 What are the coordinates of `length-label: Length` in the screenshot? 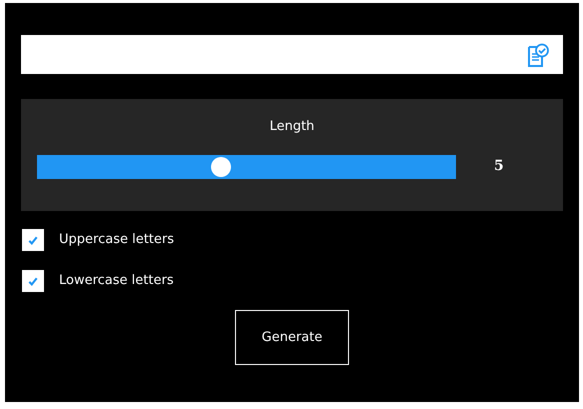 It's located at (292, 127).